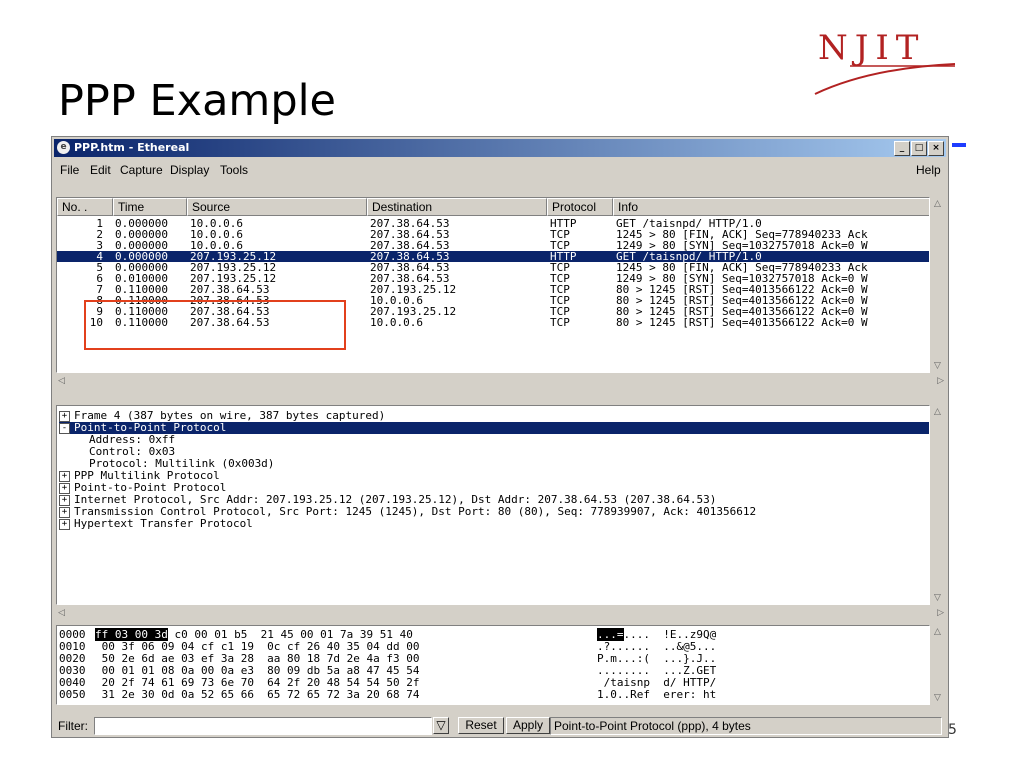 Image resolution: width=1024 pixels, height=768 pixels. Describe the element at coordinates (234, 170) in the screenshot. I see `menu-tools: Tools` at that location.